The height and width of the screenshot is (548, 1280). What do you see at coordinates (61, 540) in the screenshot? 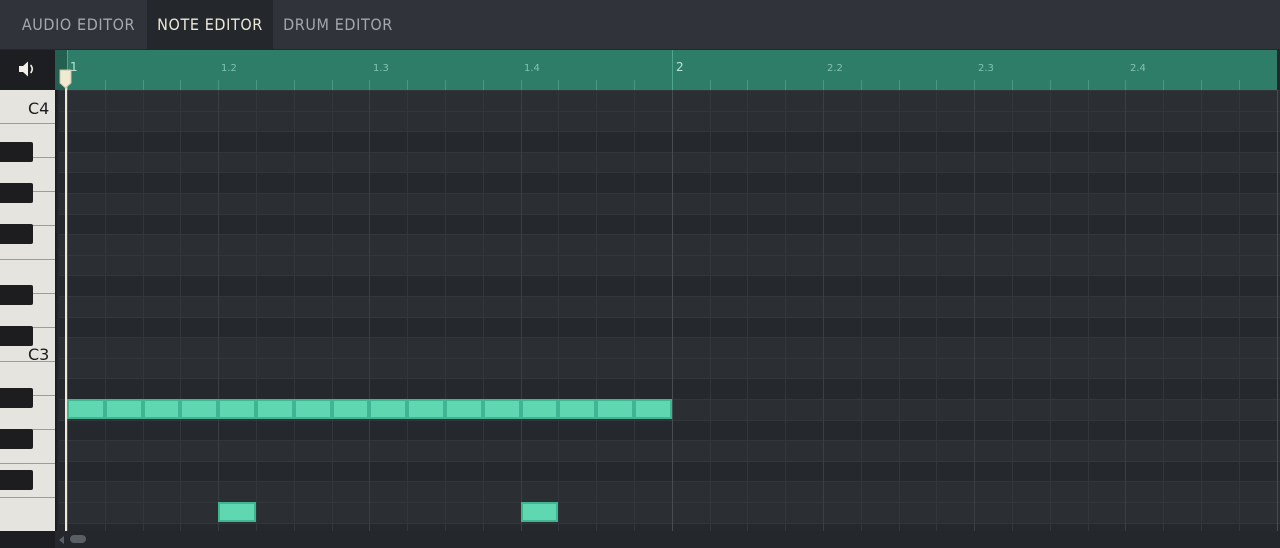
I see `scroll-left-arrow-icon` at bounding box center [61, 540].